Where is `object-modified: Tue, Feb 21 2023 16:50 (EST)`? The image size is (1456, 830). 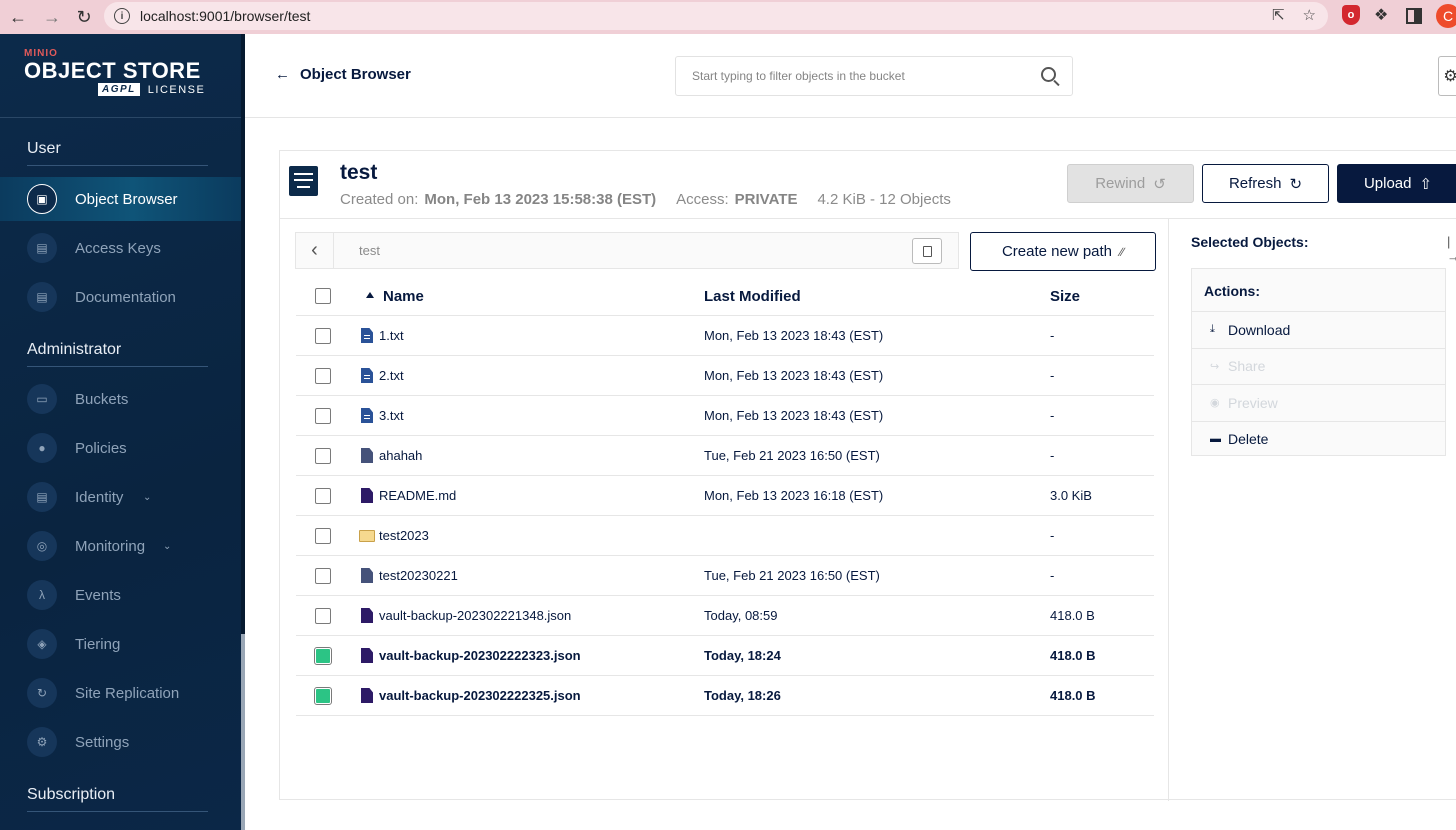 object-modified: Tue, Feb 21 2023 16:50 (EST) is located at coordinates (792, 575).